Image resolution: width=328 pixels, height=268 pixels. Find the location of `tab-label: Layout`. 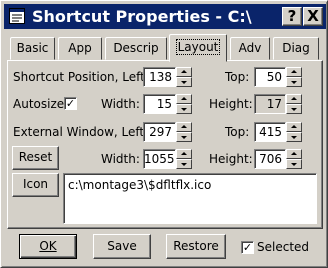

tab-label: Layout is located at coordinates (198, 47).